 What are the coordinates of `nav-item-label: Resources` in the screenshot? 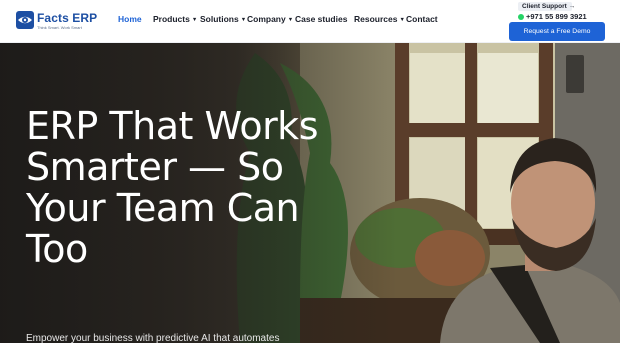 It's located at (376, 19).